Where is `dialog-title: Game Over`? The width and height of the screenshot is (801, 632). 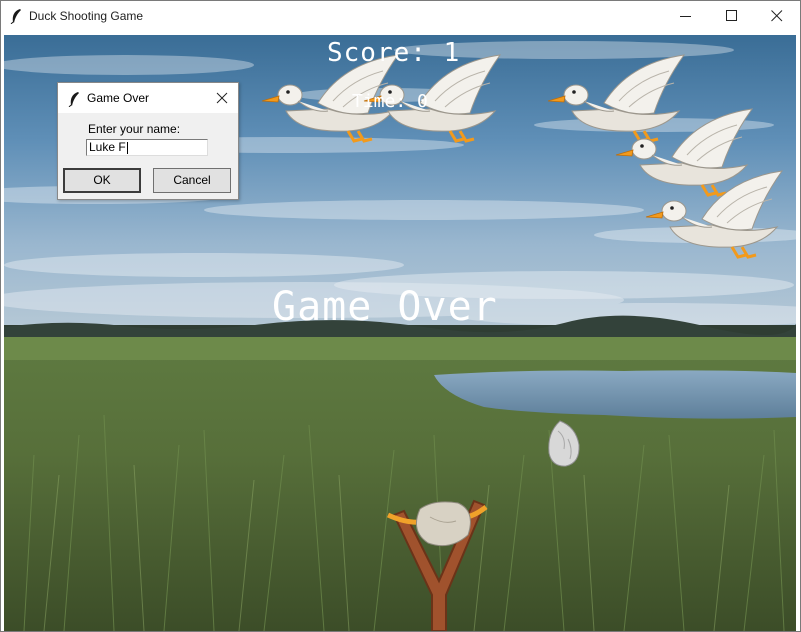 dialog-title: Game Over is located at coordinates (118, 98).